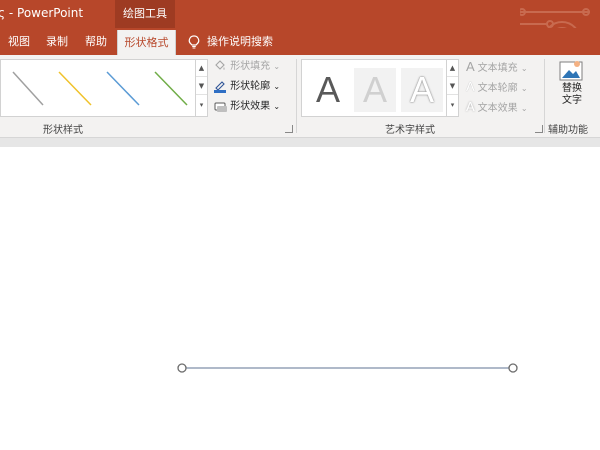  What do you see at coordinates (96, 41) in the screenshot?
I see `tab-help: 帮助` at bounding box center [96, 41].